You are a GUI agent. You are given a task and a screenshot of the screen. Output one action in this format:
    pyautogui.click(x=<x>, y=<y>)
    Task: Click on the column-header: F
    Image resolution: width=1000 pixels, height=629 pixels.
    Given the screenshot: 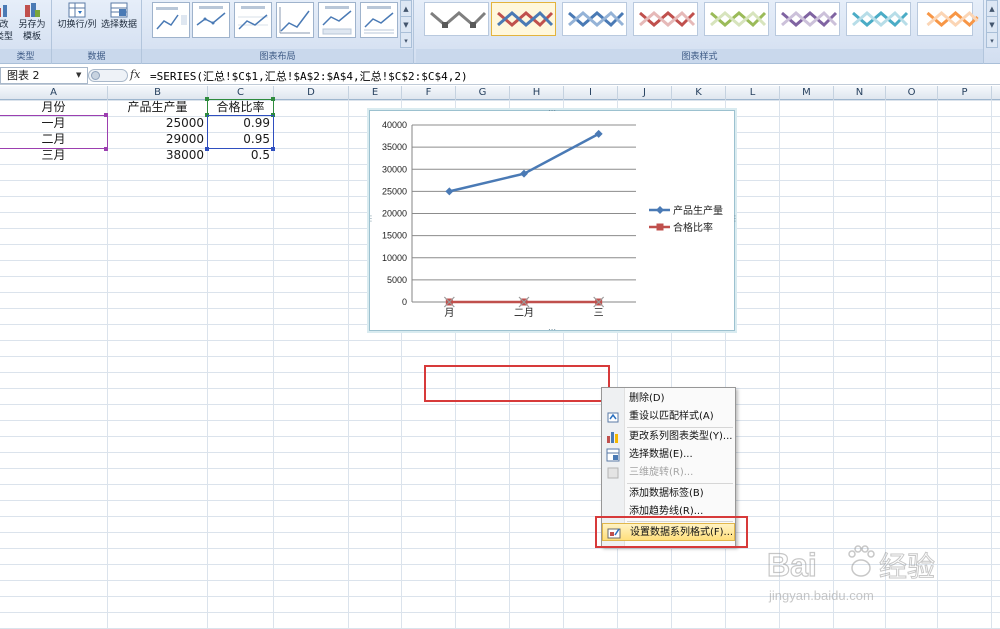 What is the action you would take?
    pyautogui.click(x=429, y=93)
    